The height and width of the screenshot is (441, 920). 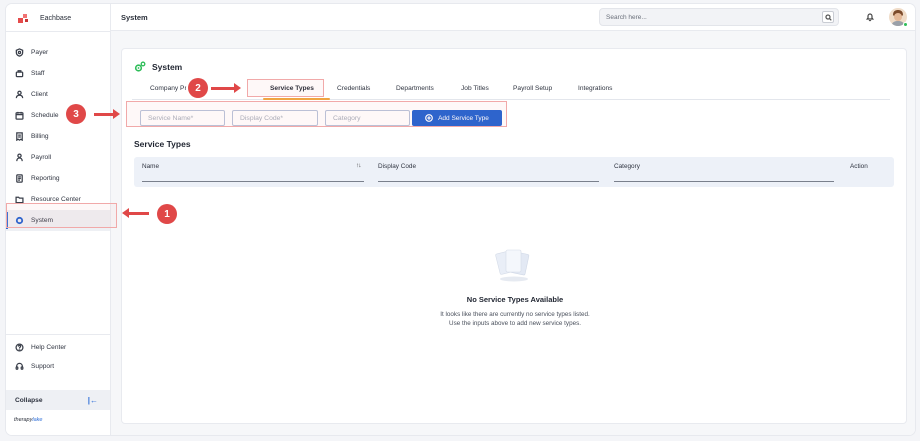 What do you see at coordinates (92, 400) in the screenshot?
I see `collapse-icon: |←` at bounding box center [92, 400].